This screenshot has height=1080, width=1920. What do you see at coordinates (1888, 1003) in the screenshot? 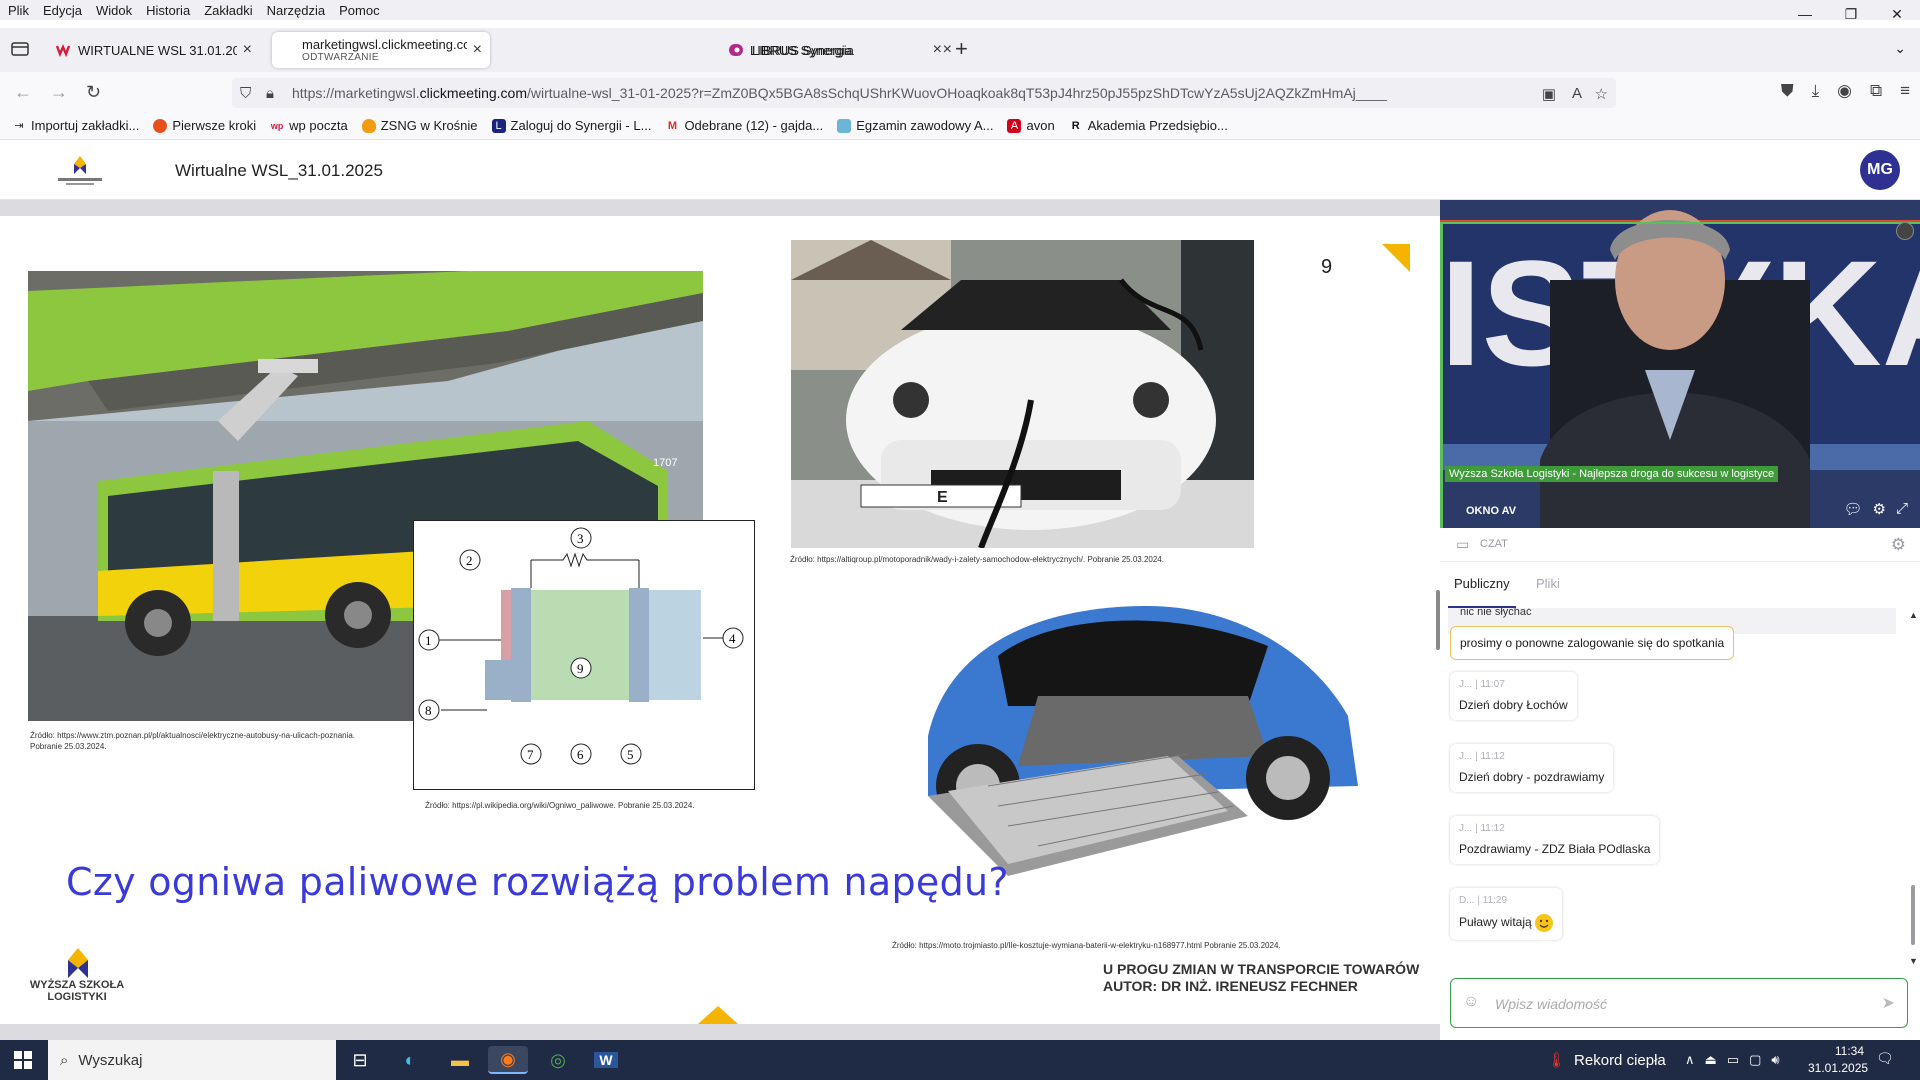
I see `send-icon: ➤` at bounding box center [1888, 1003].